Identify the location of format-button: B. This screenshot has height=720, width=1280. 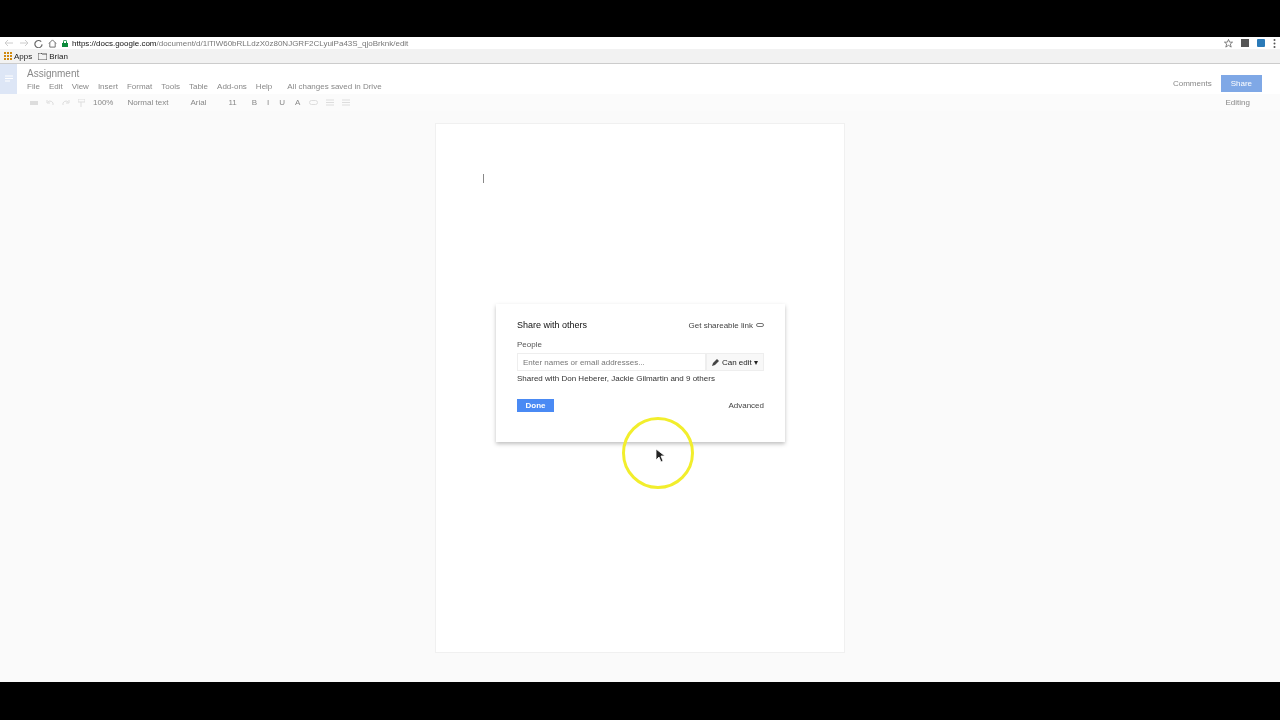
(254, 102).